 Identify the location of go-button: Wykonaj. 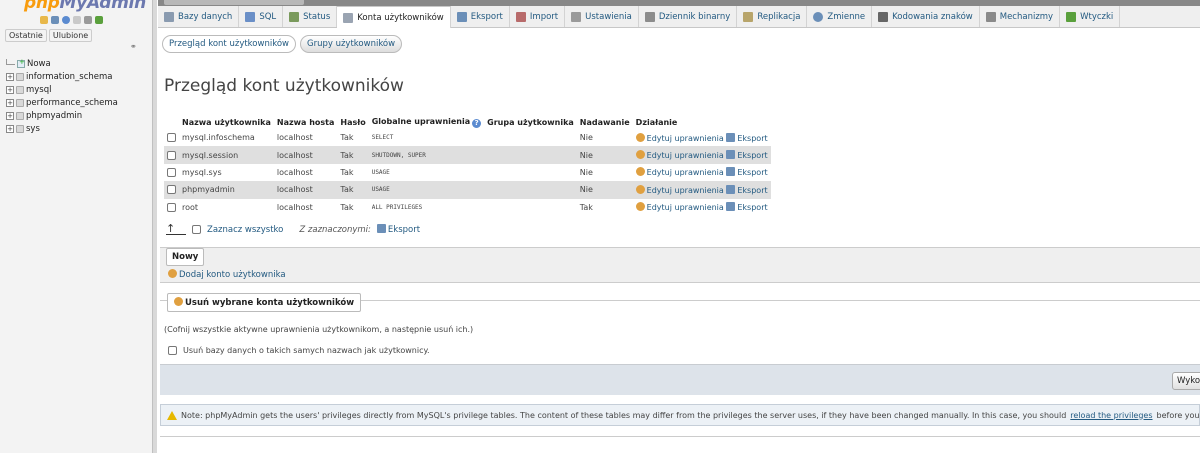
(1186, 381).